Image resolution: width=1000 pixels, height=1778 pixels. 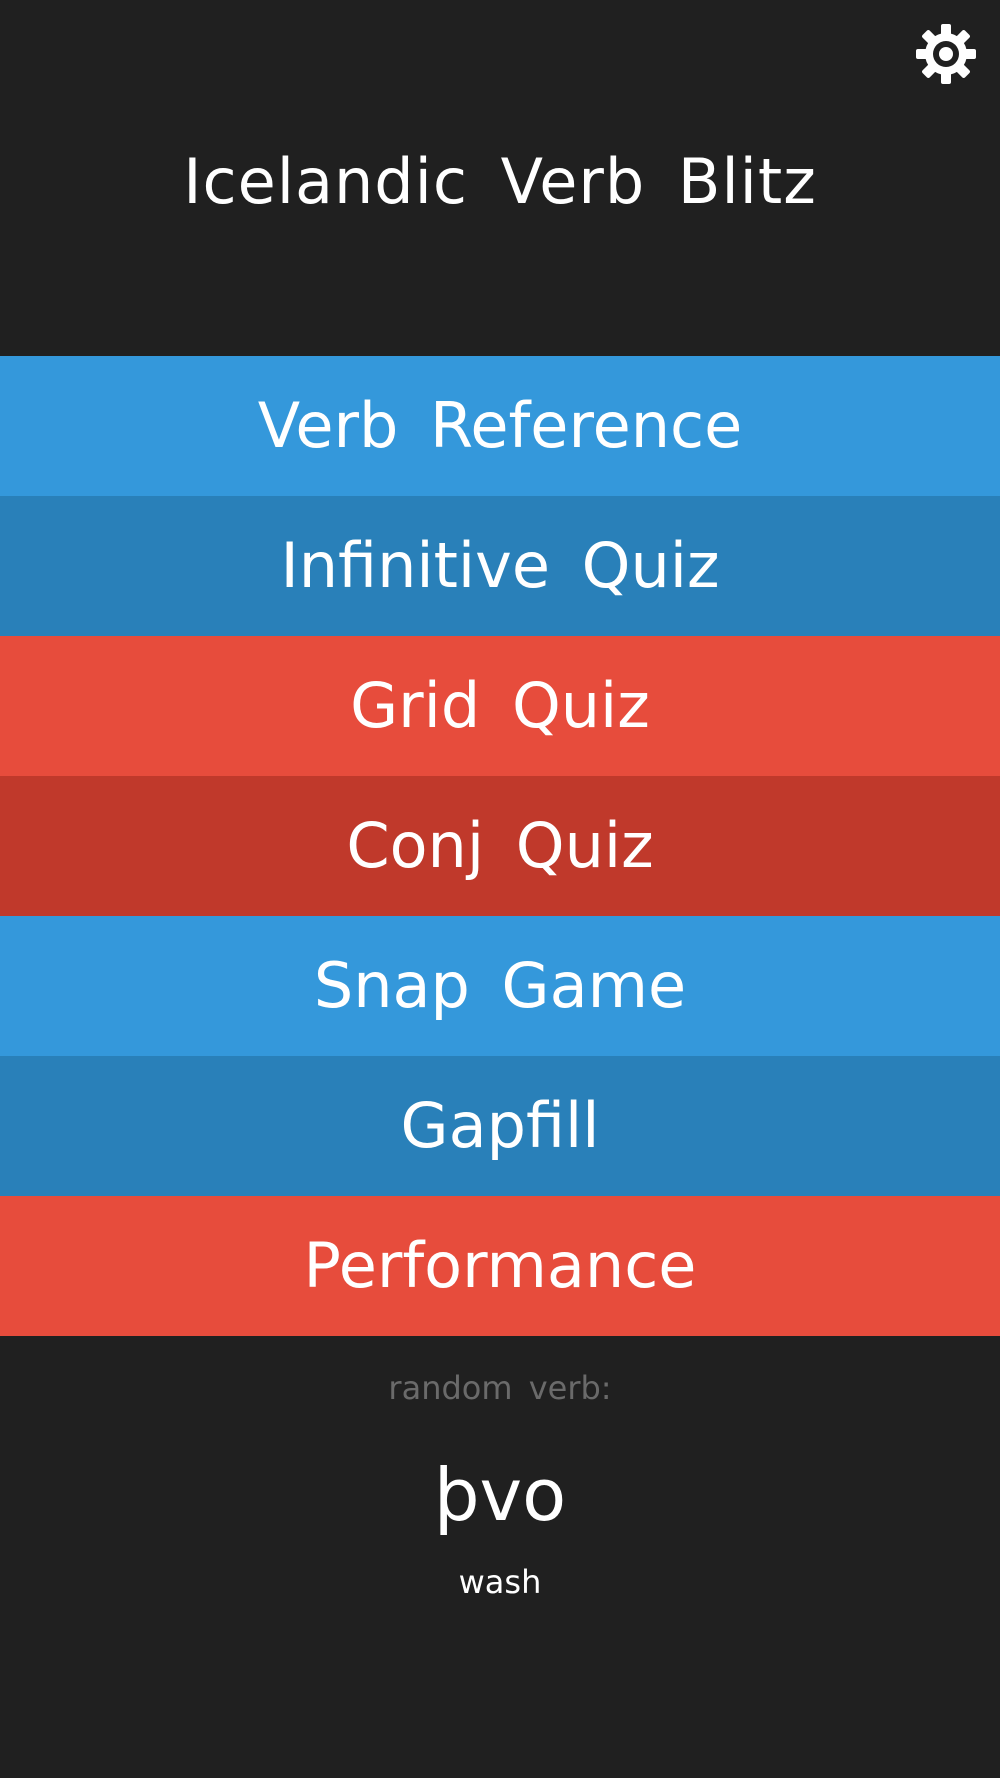 What do you see at coordinates (500, 1495) in the screenshot?
I see `random-verb: þvo` at bounding box center [500, 1495].